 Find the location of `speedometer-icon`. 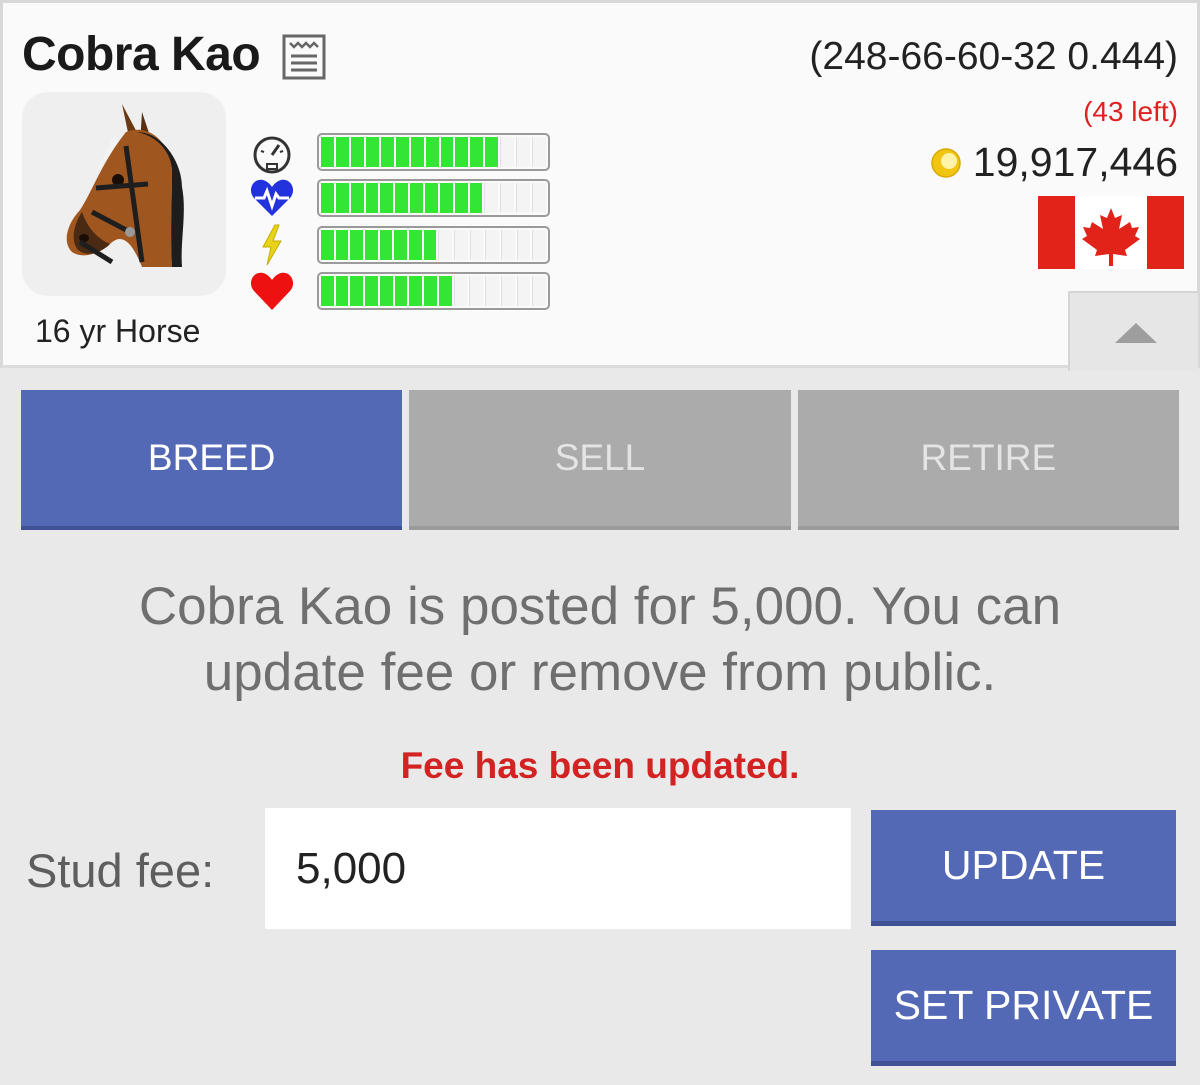

speedometer-icon is located at coordinates (272, 155).